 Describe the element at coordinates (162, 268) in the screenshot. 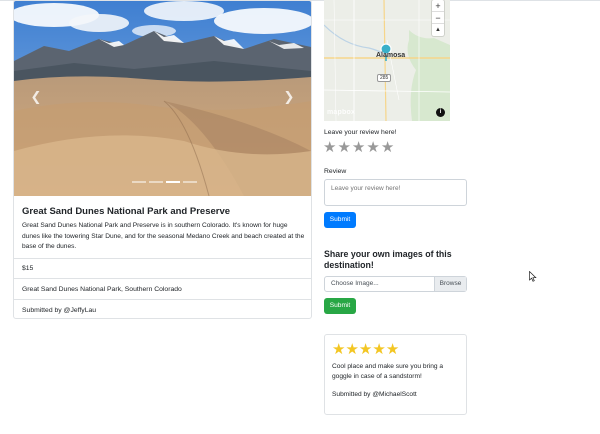

I see `campground-price: $15` at that location.